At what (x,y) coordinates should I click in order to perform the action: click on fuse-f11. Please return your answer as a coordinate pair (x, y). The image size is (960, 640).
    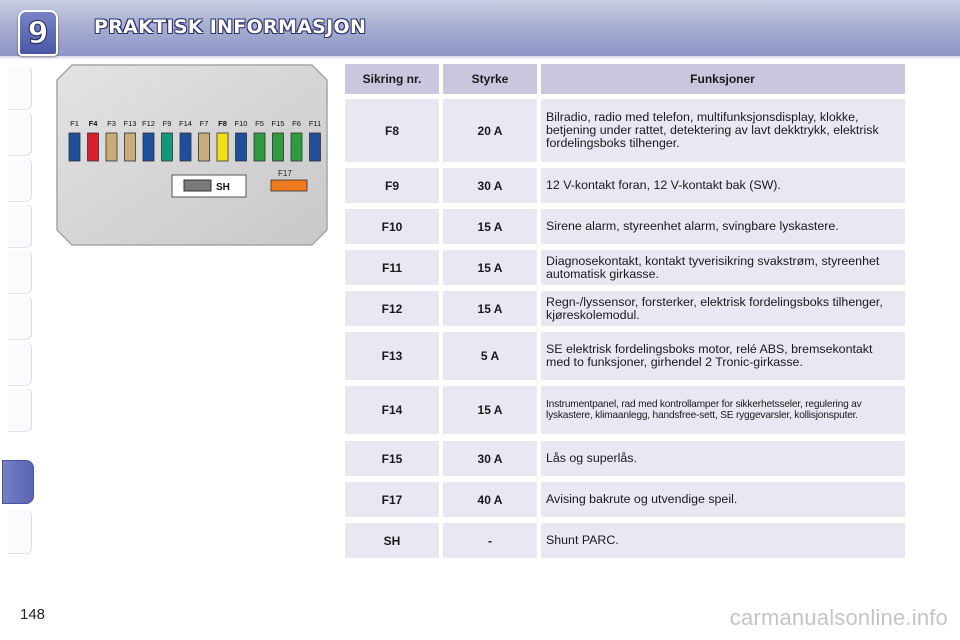
    Looking at the image, I should click on (315, 147).